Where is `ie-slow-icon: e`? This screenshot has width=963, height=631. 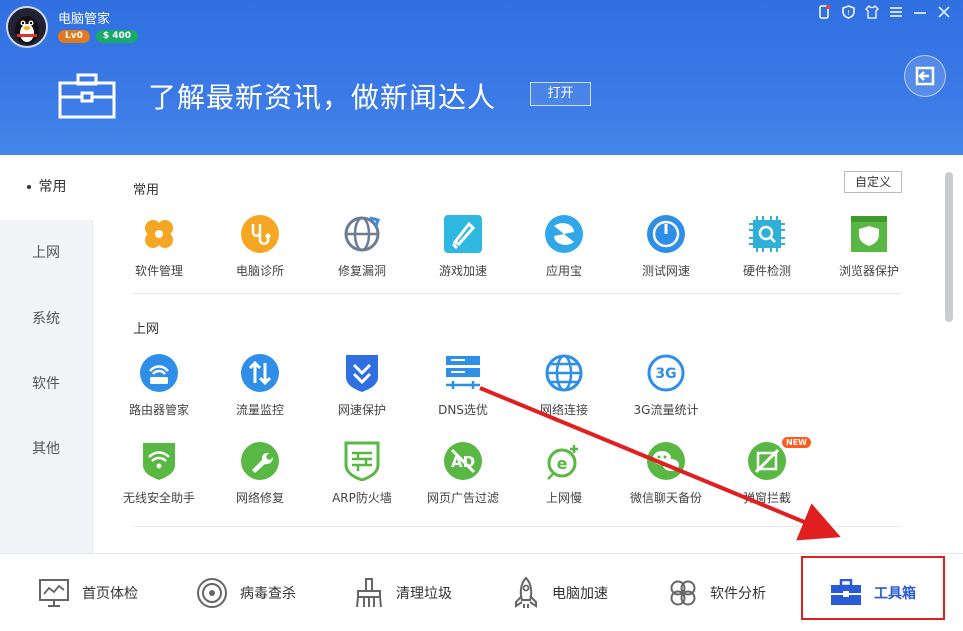 ie-slow-icon: e is located at coordinates (562, 462).